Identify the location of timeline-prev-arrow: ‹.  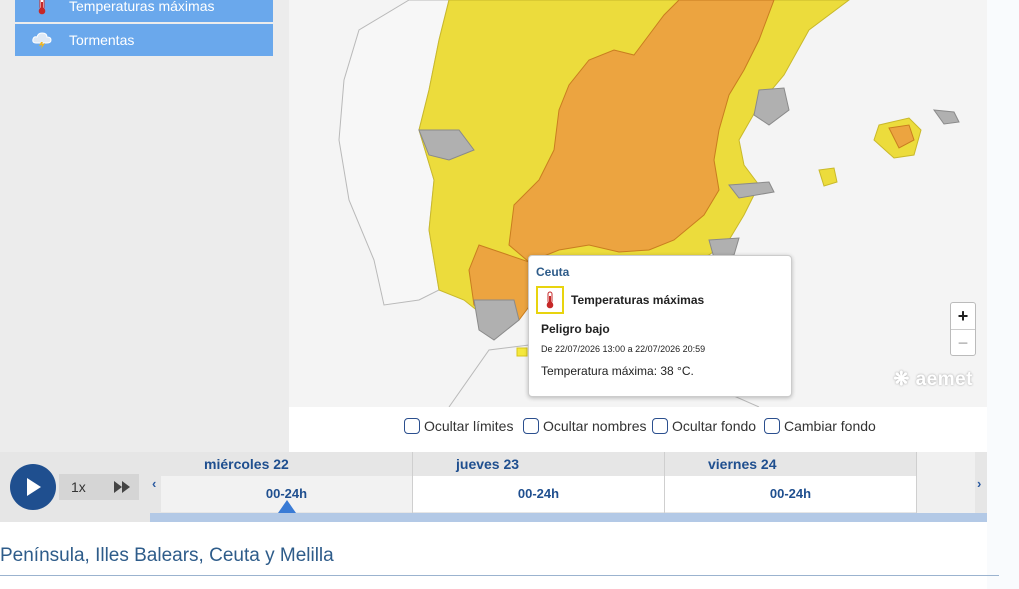
(154, 483).